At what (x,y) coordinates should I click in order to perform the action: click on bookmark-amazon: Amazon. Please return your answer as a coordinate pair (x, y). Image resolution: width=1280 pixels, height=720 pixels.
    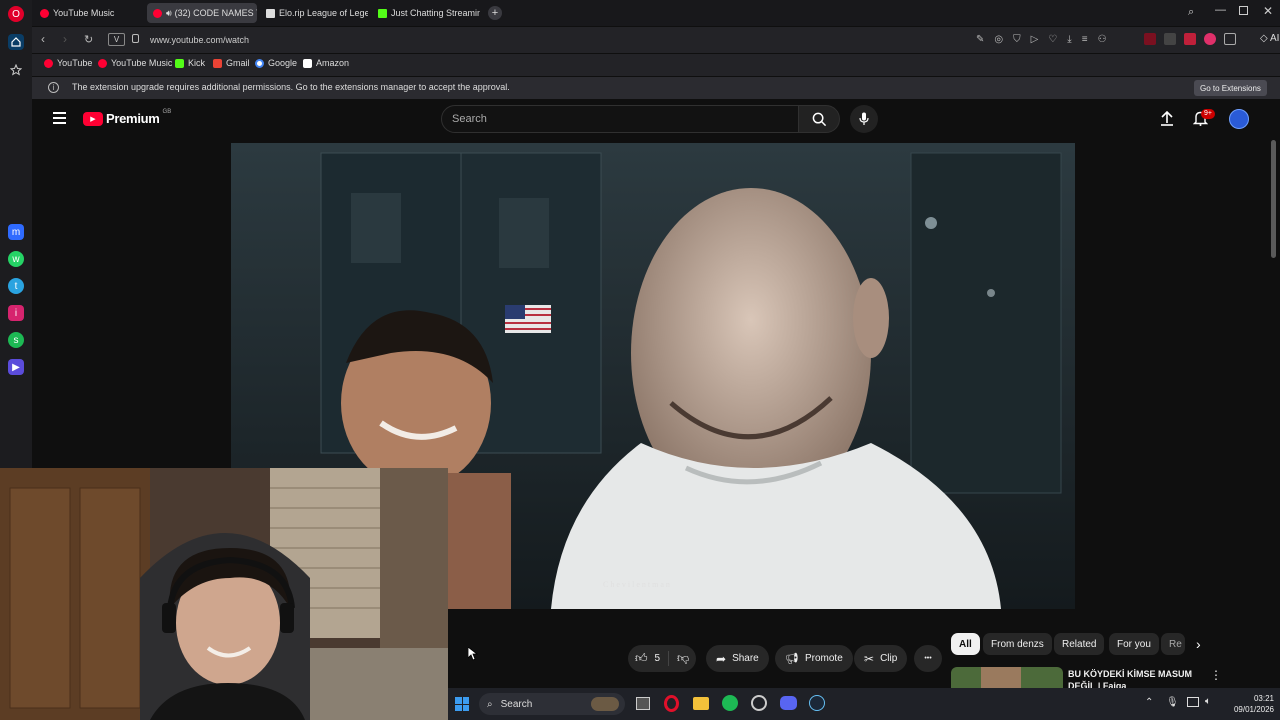
    Looking at the image, I should click on (326, 63).